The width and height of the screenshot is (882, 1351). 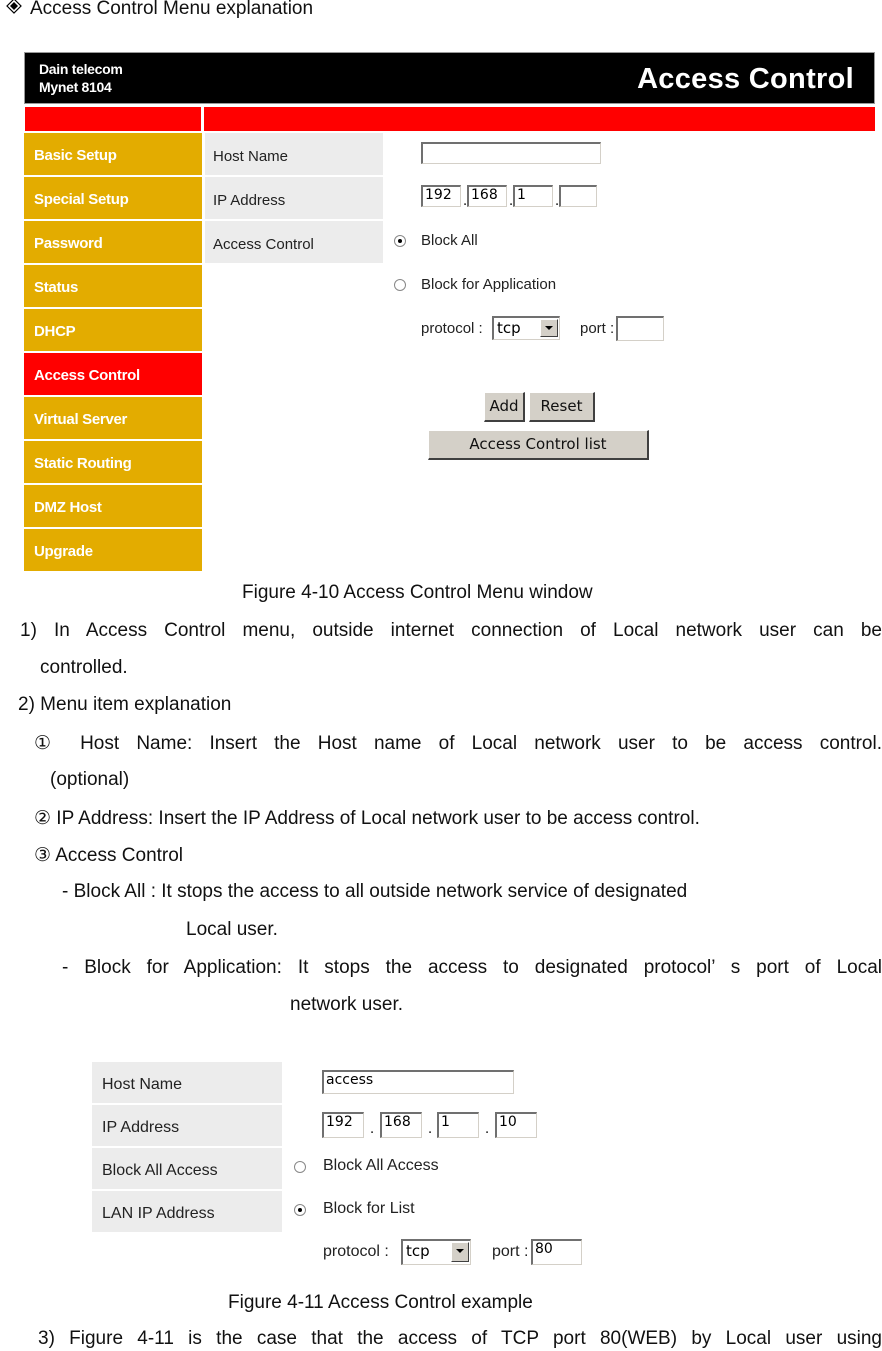 What do you see at coordinates (458, 1125) in the screenshot?
I see `example-ip-octet-3-input: 1` at bounding box center [458, 1125].